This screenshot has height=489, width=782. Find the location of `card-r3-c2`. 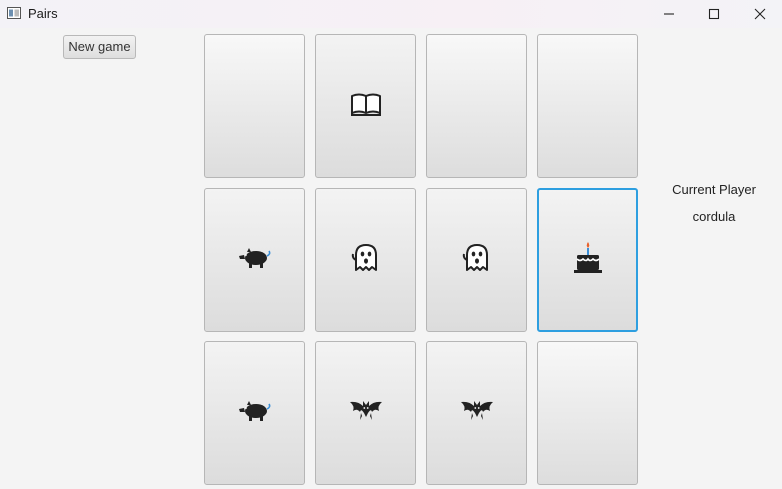

card-r3-c2 is located at coordinates (365, 413).